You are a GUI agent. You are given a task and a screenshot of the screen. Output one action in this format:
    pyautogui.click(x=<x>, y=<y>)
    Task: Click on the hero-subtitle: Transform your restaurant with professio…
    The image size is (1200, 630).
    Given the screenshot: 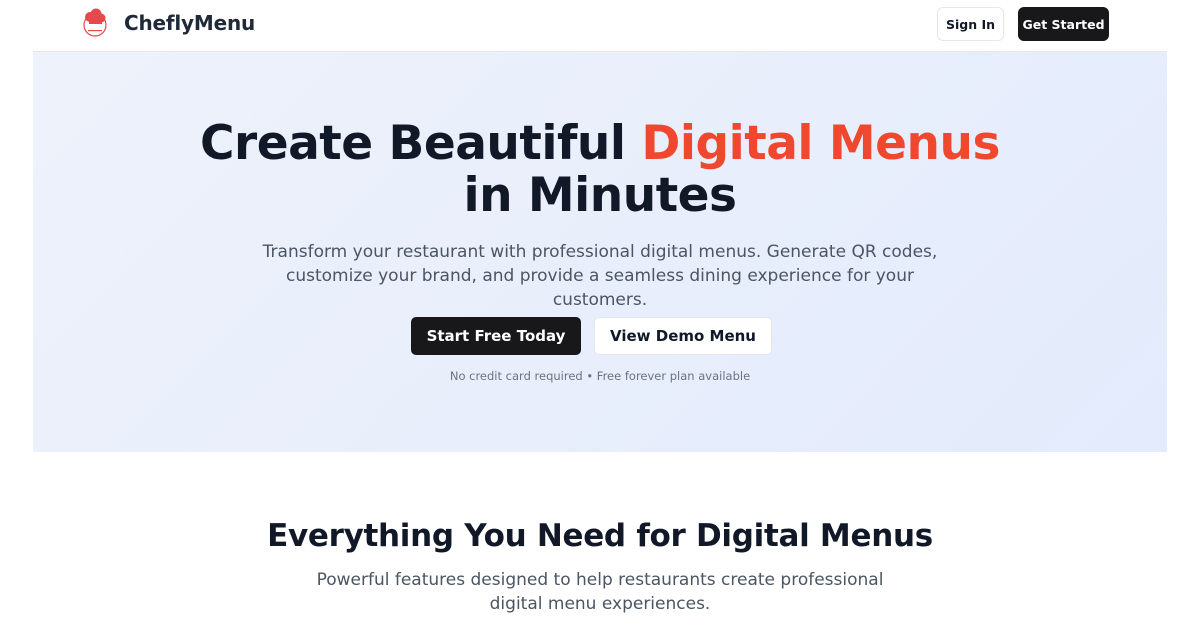 What is the action you would take?
    pyautogui.click(x=600, y=276)
    